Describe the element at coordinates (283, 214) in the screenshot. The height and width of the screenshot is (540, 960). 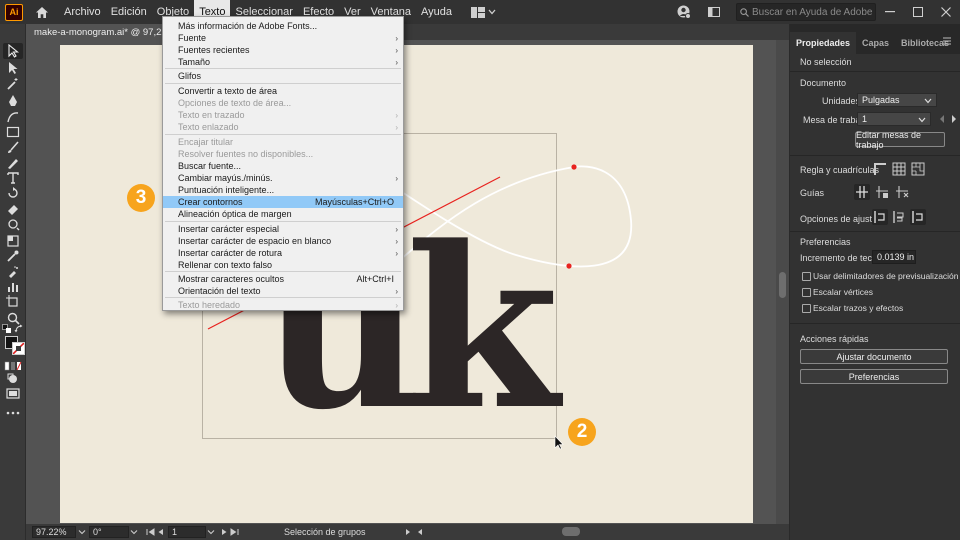
I see `menu-item-alineacion-optica: Alineación óptica de margen` at that location.